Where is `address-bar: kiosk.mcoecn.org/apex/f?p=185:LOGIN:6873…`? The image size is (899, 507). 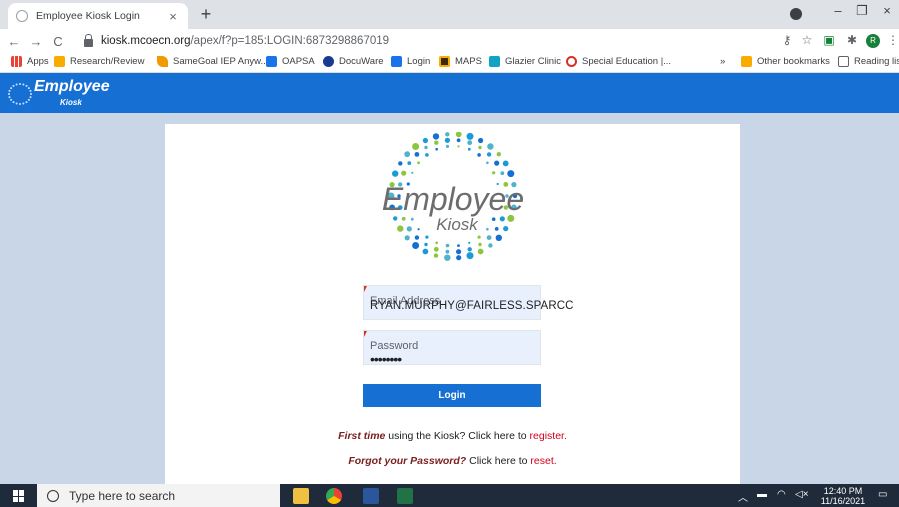
address-bar: kiosk.mcoecn.org/apex/f?p=185:LOGIN:6873… is located at coordinates (426, 41).